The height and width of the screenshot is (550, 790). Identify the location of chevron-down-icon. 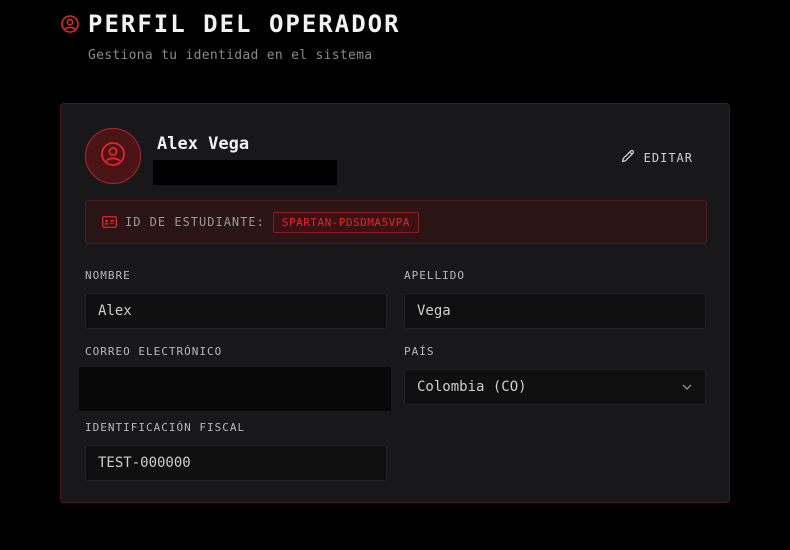
(687, 387).